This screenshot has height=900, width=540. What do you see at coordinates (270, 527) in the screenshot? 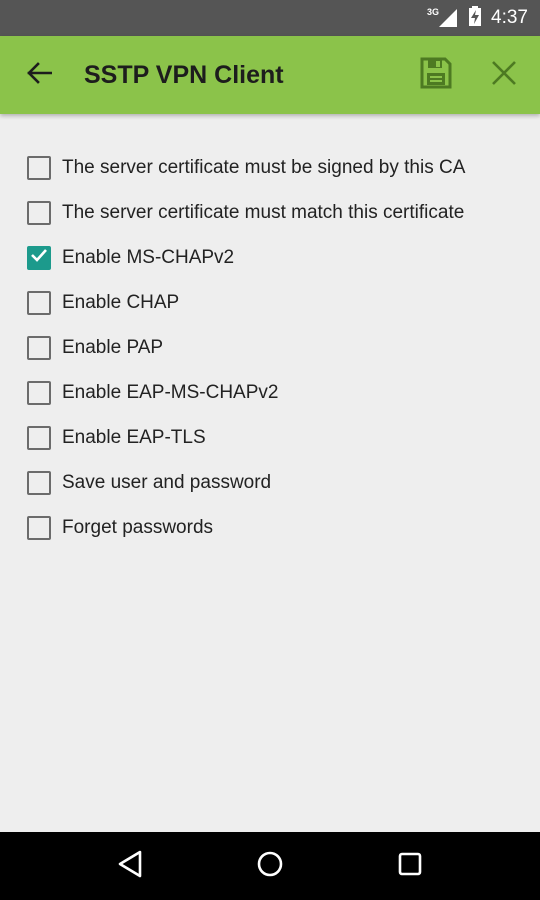
I see `option-forget-passwords: Forget passwords` at bounding box center [270, 527].